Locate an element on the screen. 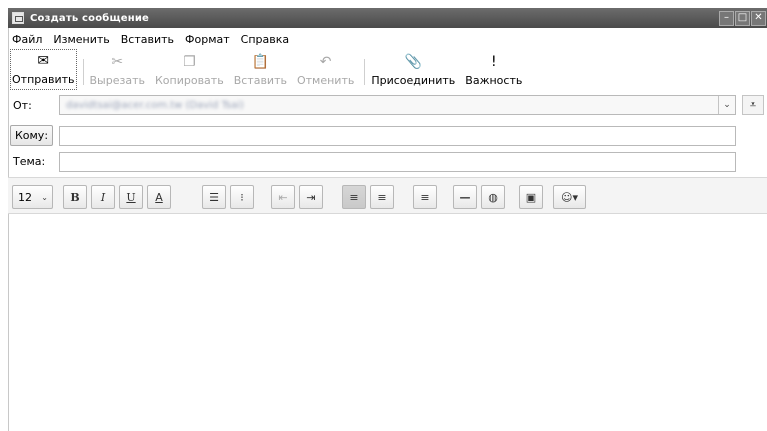  menu-bar: Файл Изменить Вставить Формат Справка is located at coordinates (387, 39).